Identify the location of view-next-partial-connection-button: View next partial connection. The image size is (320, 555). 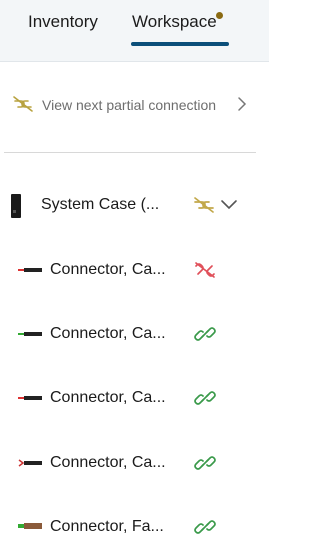
(134, 105).